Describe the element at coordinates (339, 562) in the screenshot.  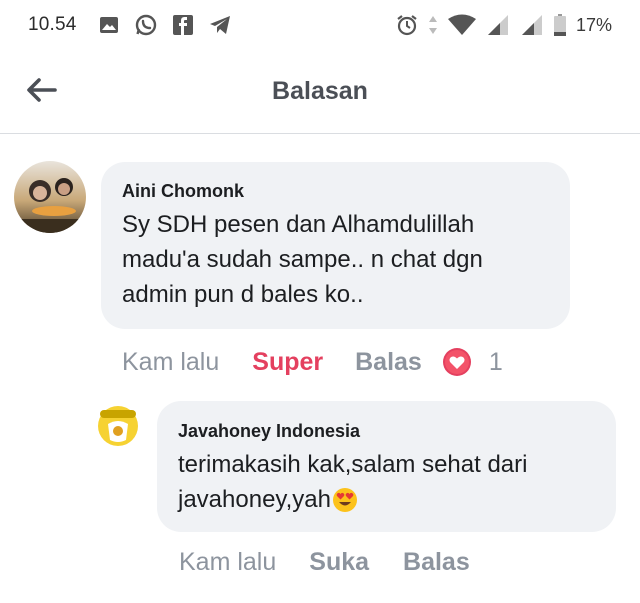
I see `like-button: Suka` at that location.